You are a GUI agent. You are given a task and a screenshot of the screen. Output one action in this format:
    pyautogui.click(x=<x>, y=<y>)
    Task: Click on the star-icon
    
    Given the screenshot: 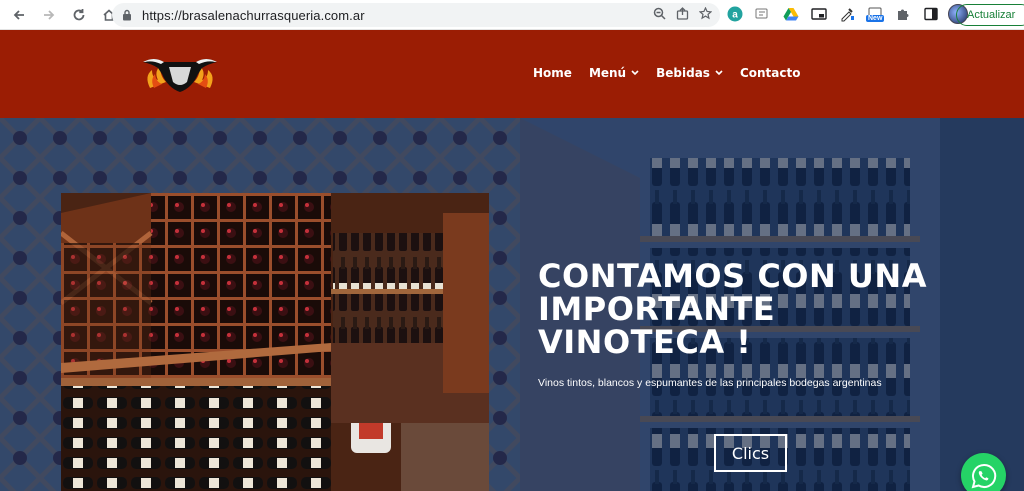 What is the action you would take?
    pyautogui.click(x=705, y=14)
    